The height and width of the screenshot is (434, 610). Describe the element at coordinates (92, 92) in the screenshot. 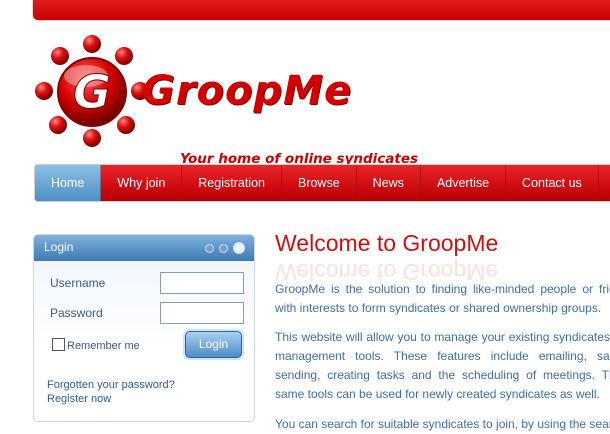

I see `svg-text: G` at that location.